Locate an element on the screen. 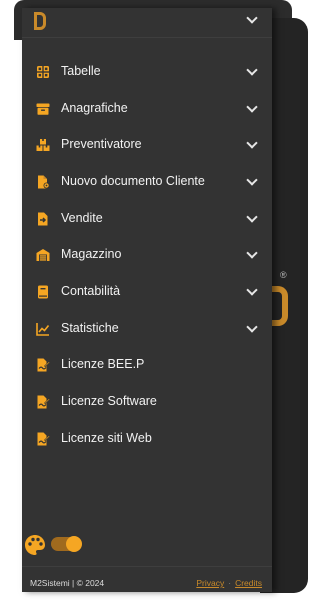 The width and height of the screenshot is (320, 600). sidebar-footer: M2Sistemi | © 2024 Privacy · Credits is located at coordinates (147, 579).